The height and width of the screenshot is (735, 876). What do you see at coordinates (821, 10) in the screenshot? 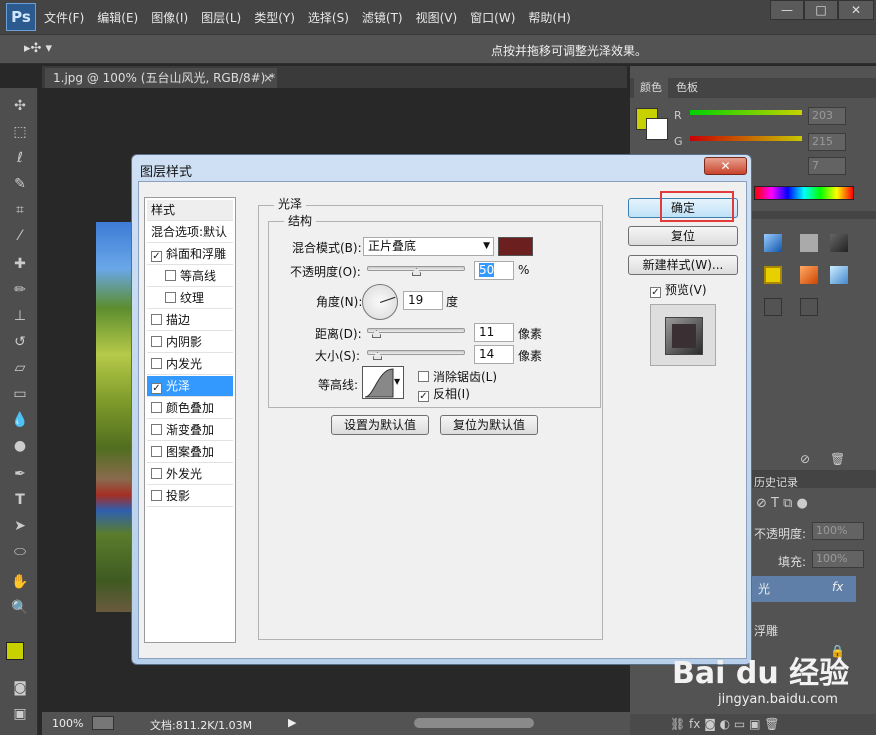
I see `maximize-button: □` at bounding box center [821, 10].